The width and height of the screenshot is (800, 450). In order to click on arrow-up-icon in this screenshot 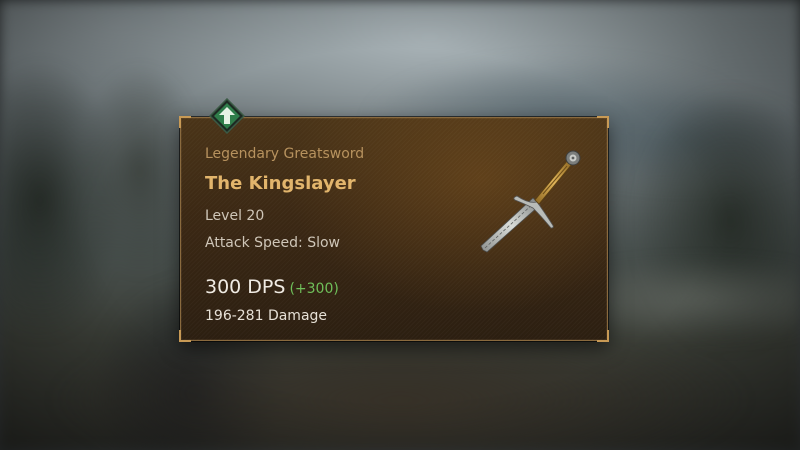, I will do `click(227, 116)`.